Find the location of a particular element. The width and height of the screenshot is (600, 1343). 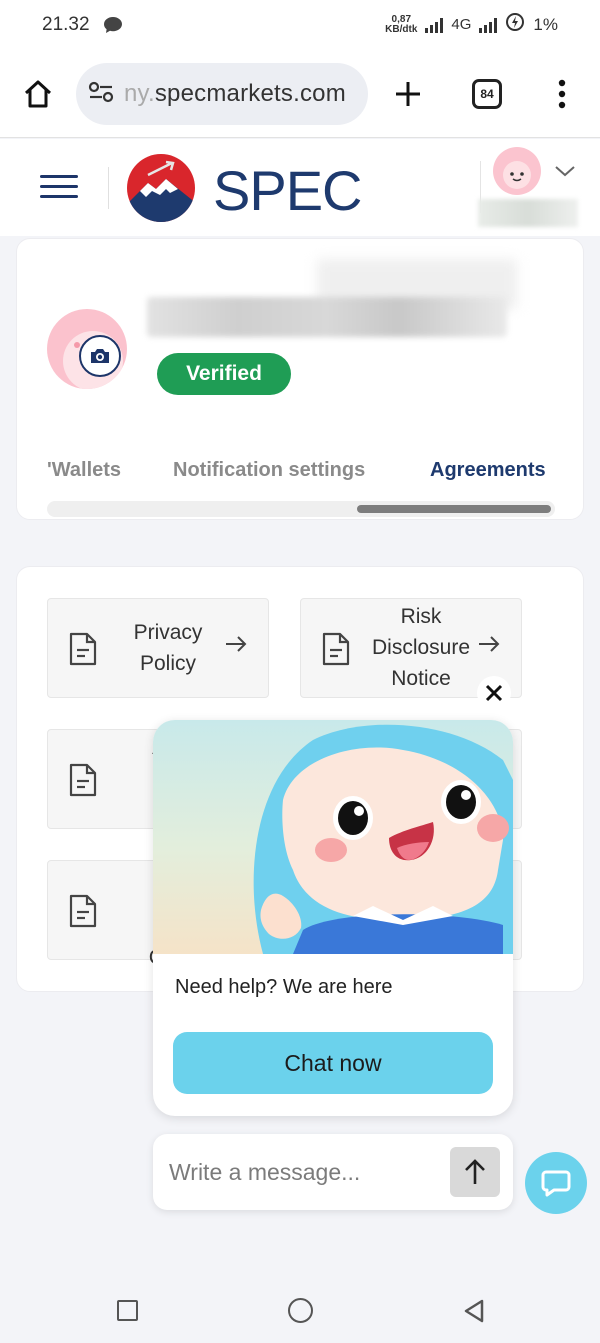

tab-agreements: Agreements is located at coordinates (488, 470).